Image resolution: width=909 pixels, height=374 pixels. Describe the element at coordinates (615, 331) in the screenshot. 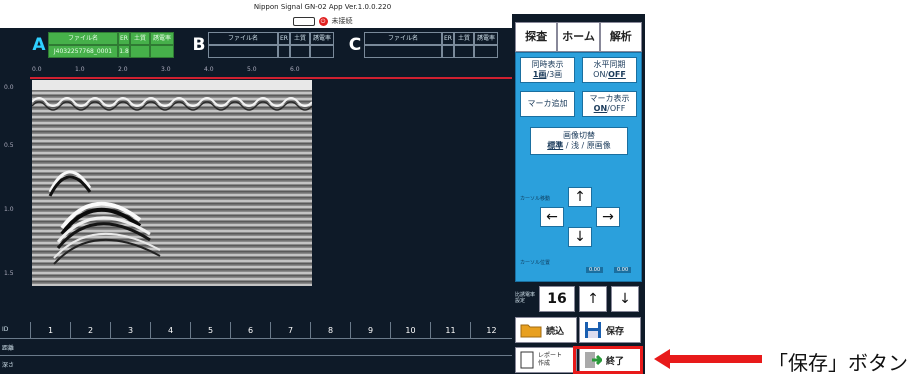

I see `save-label: 保存` at that location.